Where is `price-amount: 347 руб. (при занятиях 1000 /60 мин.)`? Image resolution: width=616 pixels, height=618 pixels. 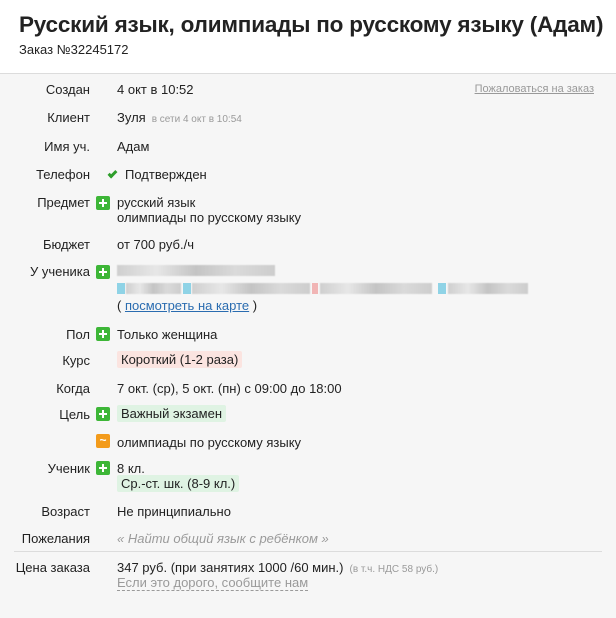 price-amount: 347 руб. (при занятиях 1000 /60 мин.) is located at coordinates (230, 567).